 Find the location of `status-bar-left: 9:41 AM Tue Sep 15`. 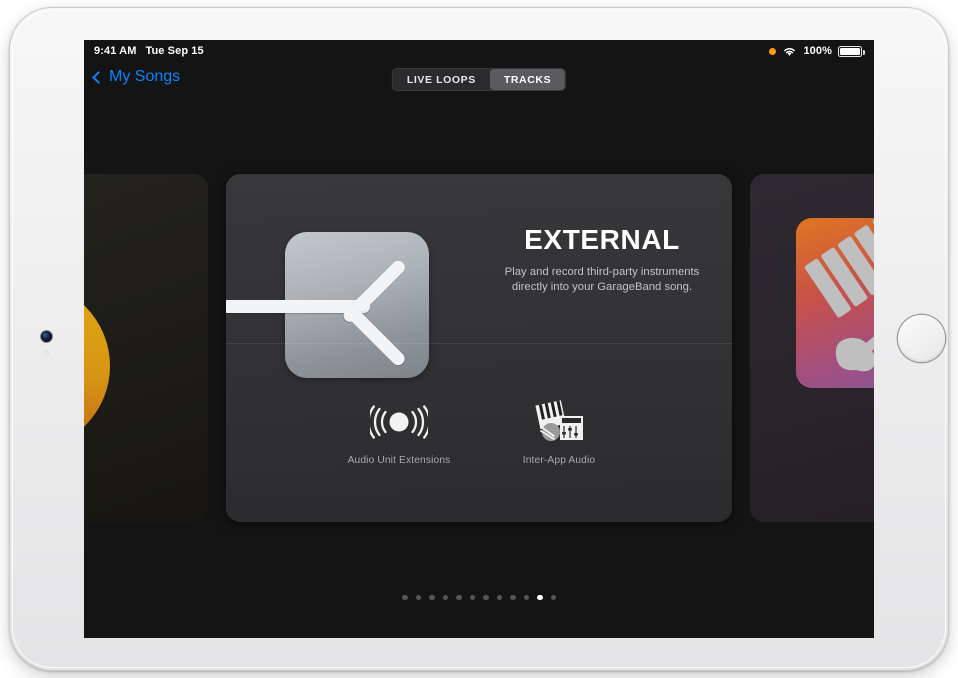

status-bar-left: 9:41 AM Tue Sep 15 is located at coordinates (149, 51).